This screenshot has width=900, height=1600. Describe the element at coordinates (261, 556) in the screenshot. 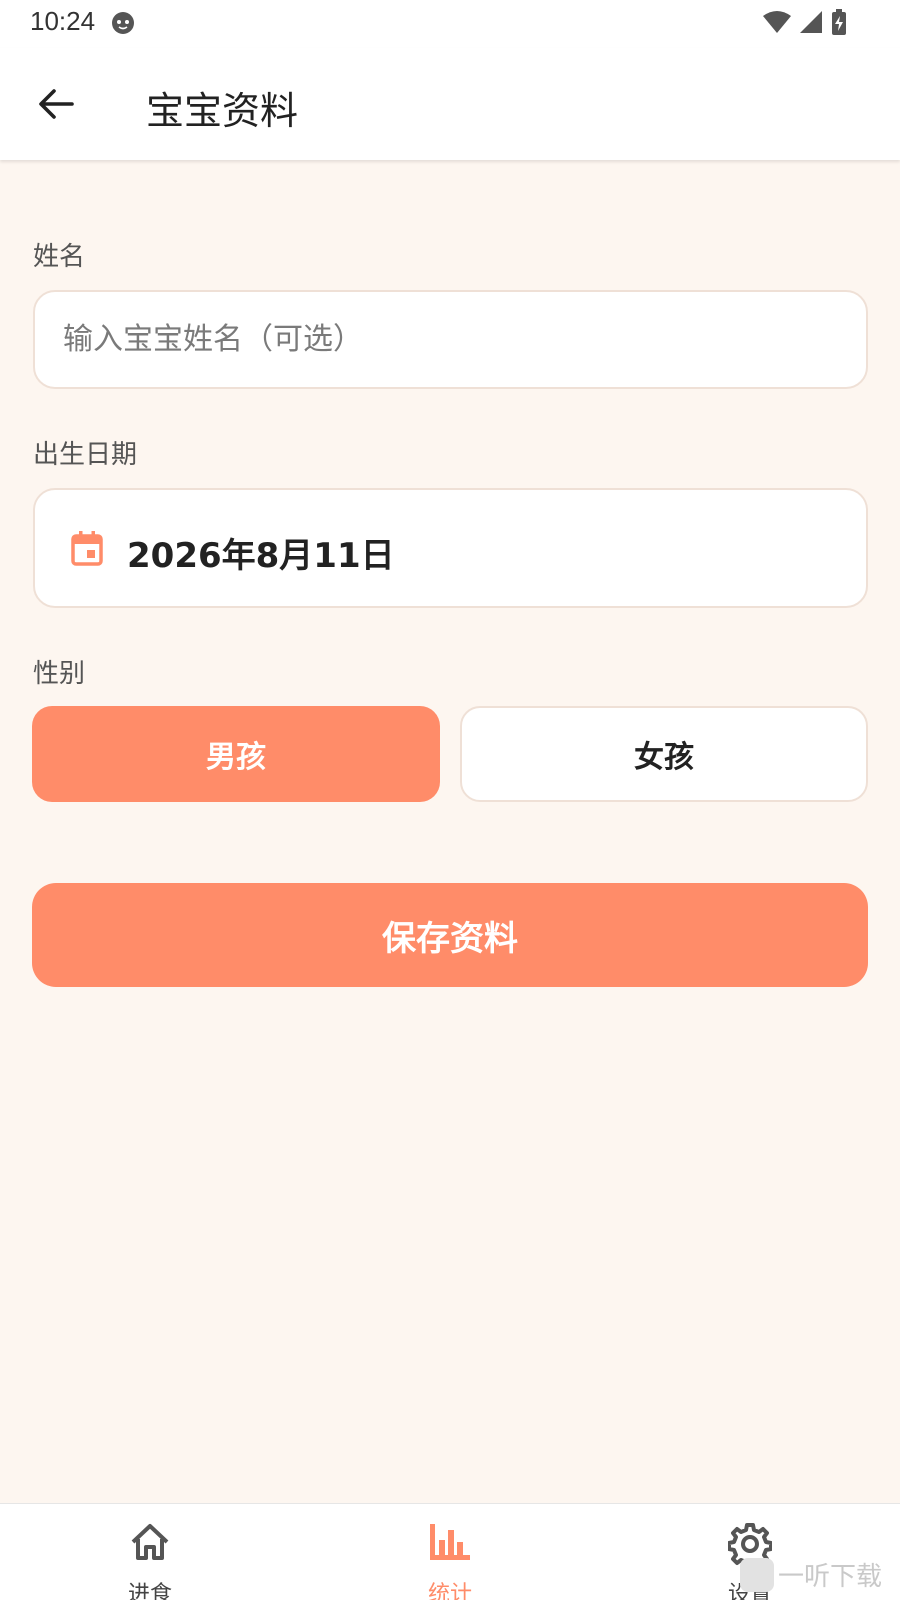

I see `birth-date-value: 2026年8月11日` at that location.